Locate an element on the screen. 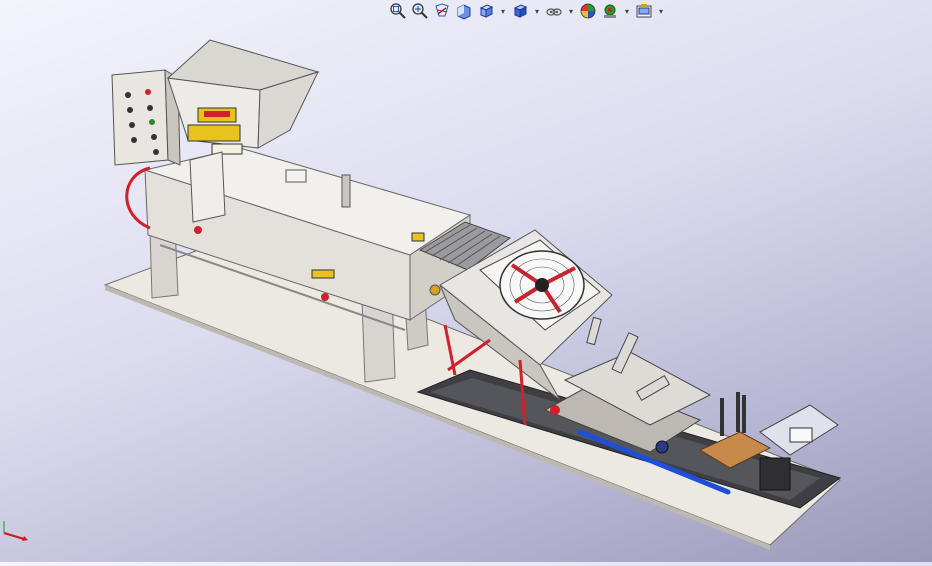  hopper-label-plate is located at coordinates (214, 133).